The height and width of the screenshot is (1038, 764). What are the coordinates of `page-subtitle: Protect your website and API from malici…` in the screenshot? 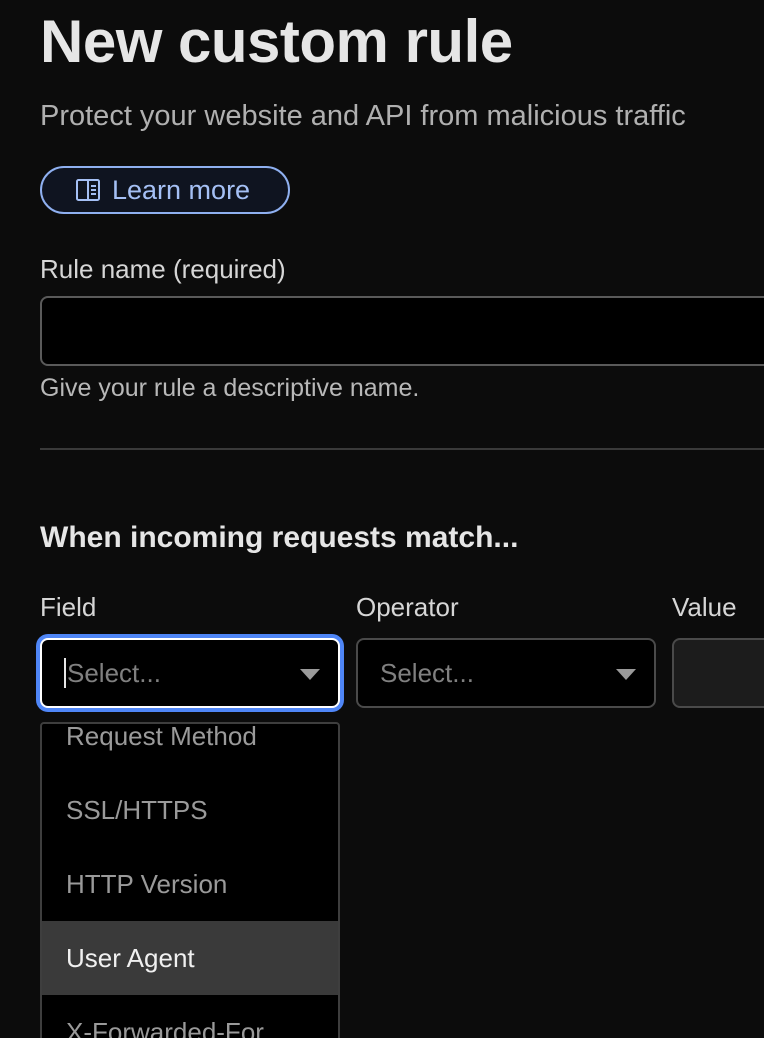 It's located at (363, 116).